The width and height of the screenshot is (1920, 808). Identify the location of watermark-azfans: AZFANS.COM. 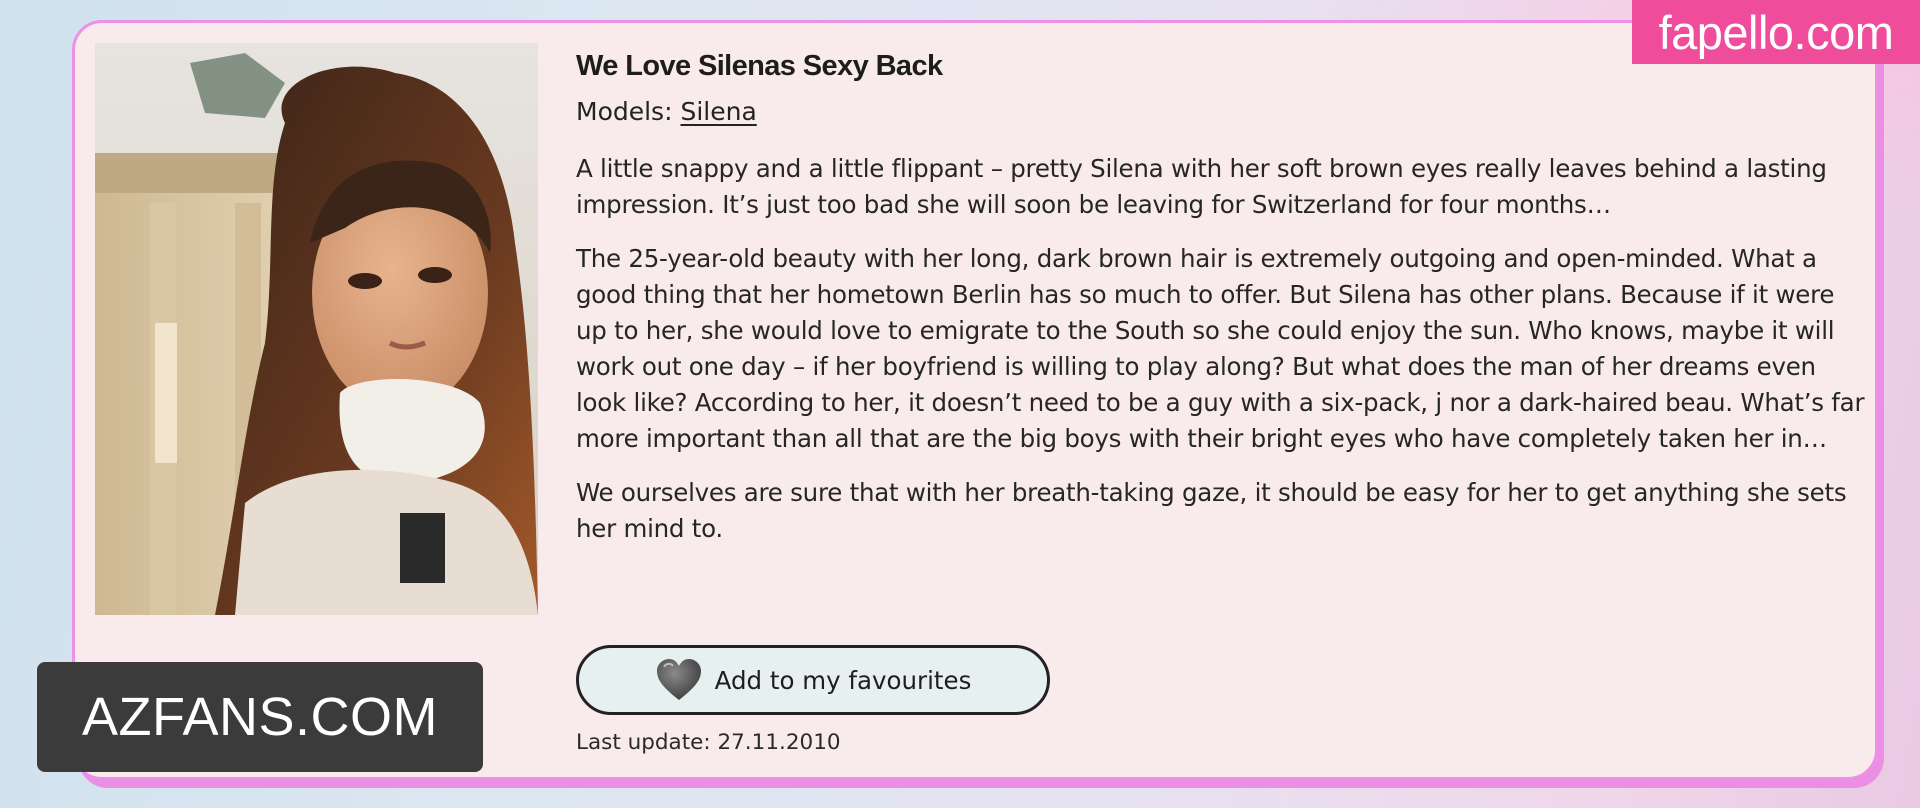
(260, 717).